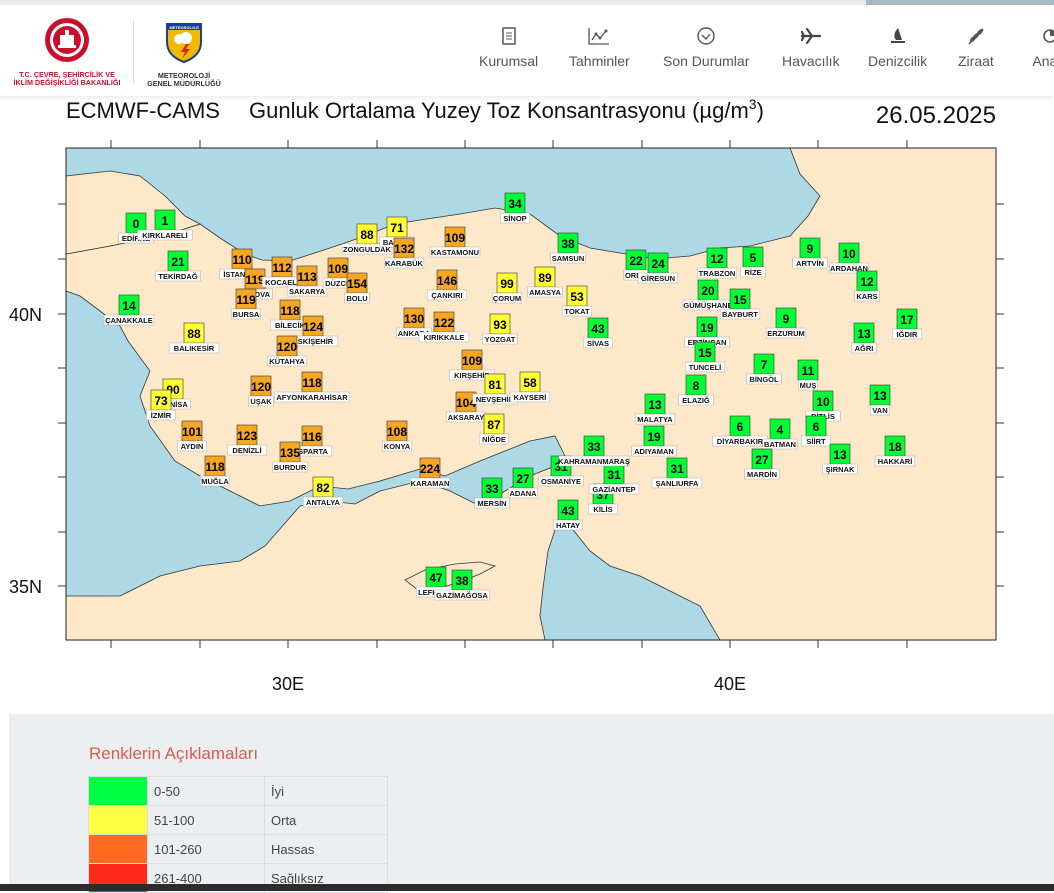 This screenshot has height=893, width=1054. What do you see at coordinates (866, 296) in the screenshot?
I see `station-name: KARS` at bounding box center [866, 296].